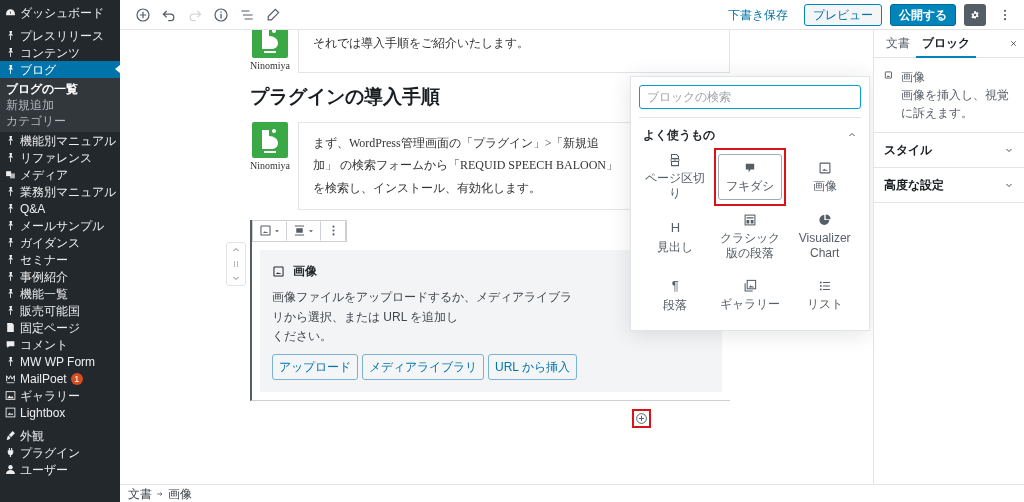 This screenshot has height=502, width=1024. What do you see at coordinates (750, 220) in the screenshot?
I see `document-icon` at bounding box center [750, 220].